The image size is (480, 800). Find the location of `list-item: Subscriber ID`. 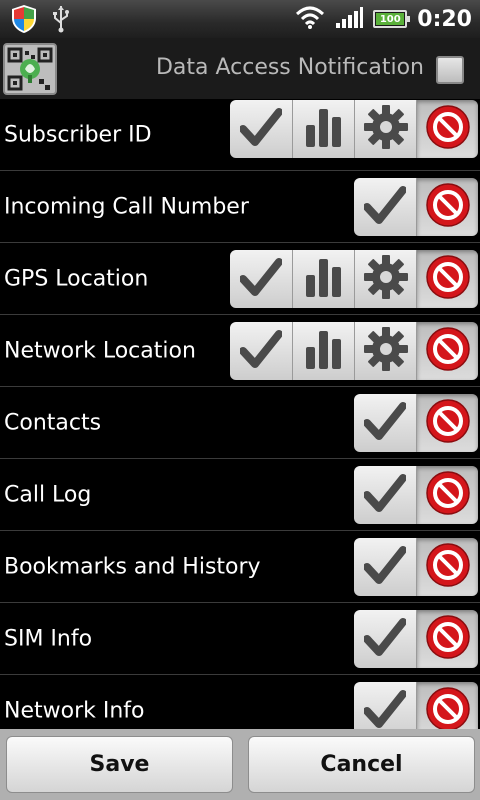

list-item: Subscriber ID is located at coordinates (240, 135).